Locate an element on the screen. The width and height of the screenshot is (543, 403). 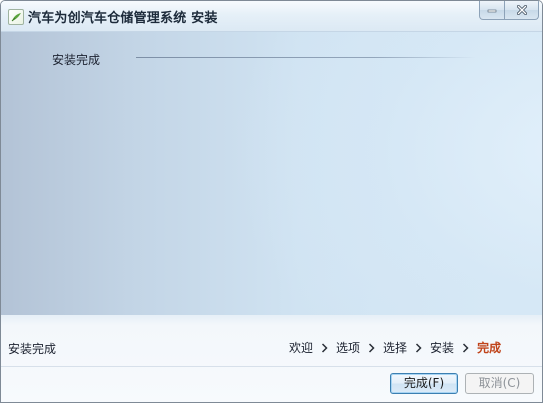
heading-divider is located at coordinates (306, 57).